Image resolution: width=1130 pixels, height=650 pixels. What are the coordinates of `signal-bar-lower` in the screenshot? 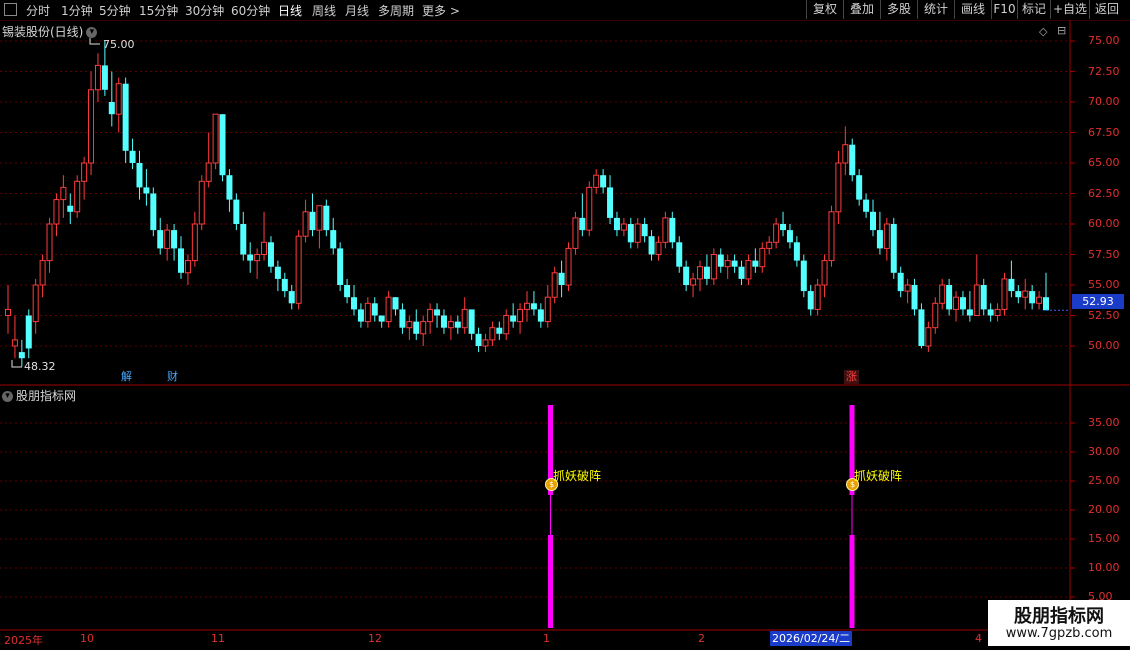 It's located at (550, 581).